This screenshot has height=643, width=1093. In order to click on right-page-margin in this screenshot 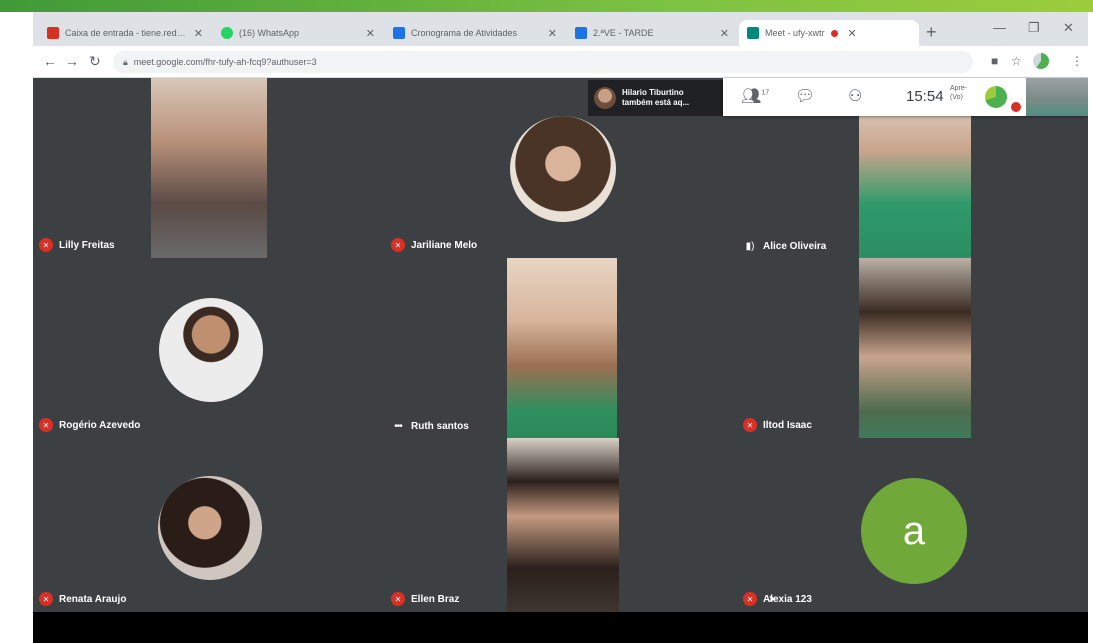, I will do `click(1090, 327)`.